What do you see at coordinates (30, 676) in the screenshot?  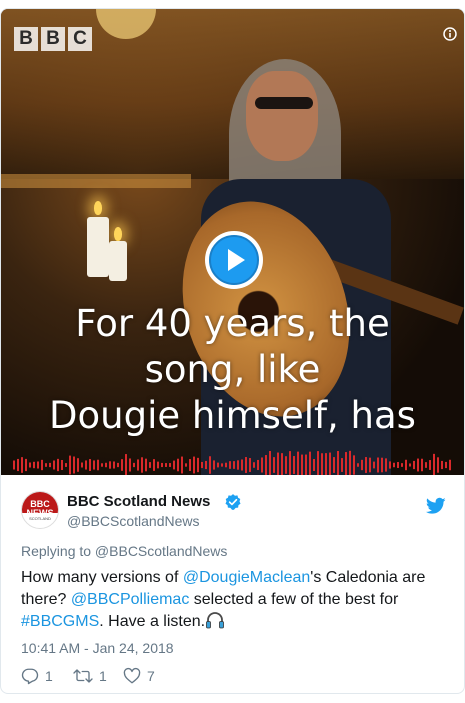 I see `reply-icon` at bounding box center [30, 676].